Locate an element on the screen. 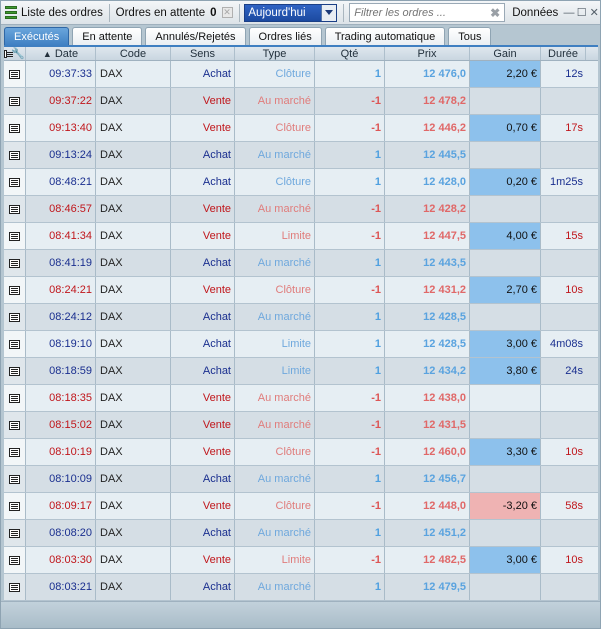 This screenshot has height=629, width=601. pending-orders: Ordres en attente 0 ✕ is located at coordinates (174, 13).